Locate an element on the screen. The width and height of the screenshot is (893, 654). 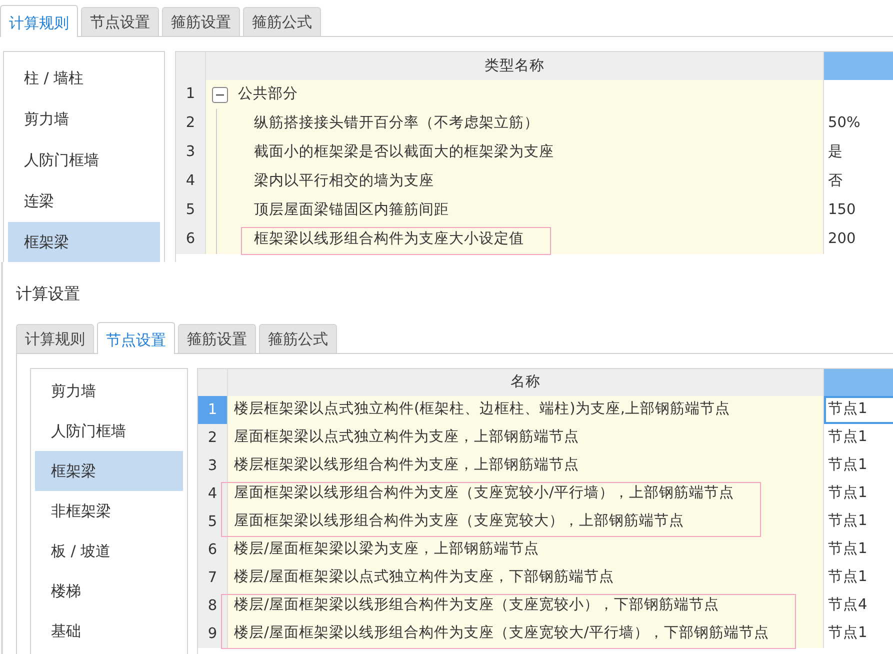
sidebar-item: 基础 is located at coordinates (109, 631).